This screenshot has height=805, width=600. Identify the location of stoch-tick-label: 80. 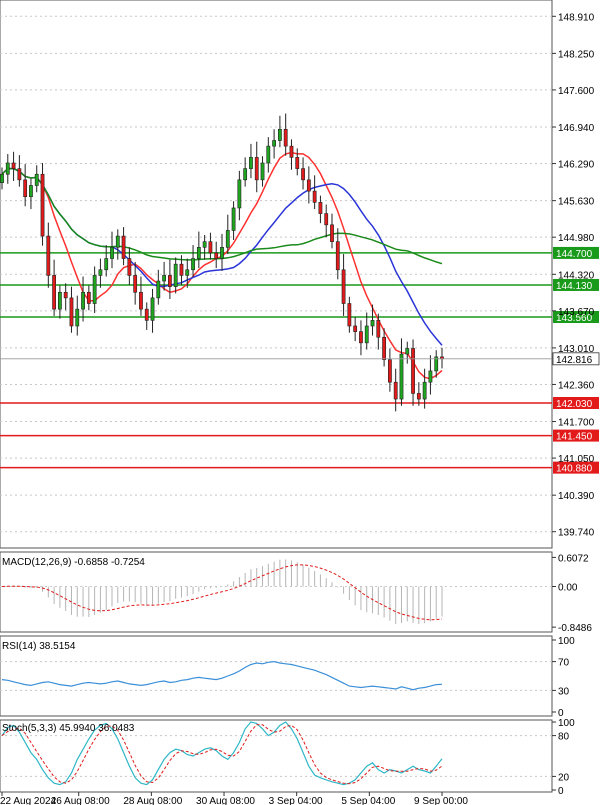
(564, 737).